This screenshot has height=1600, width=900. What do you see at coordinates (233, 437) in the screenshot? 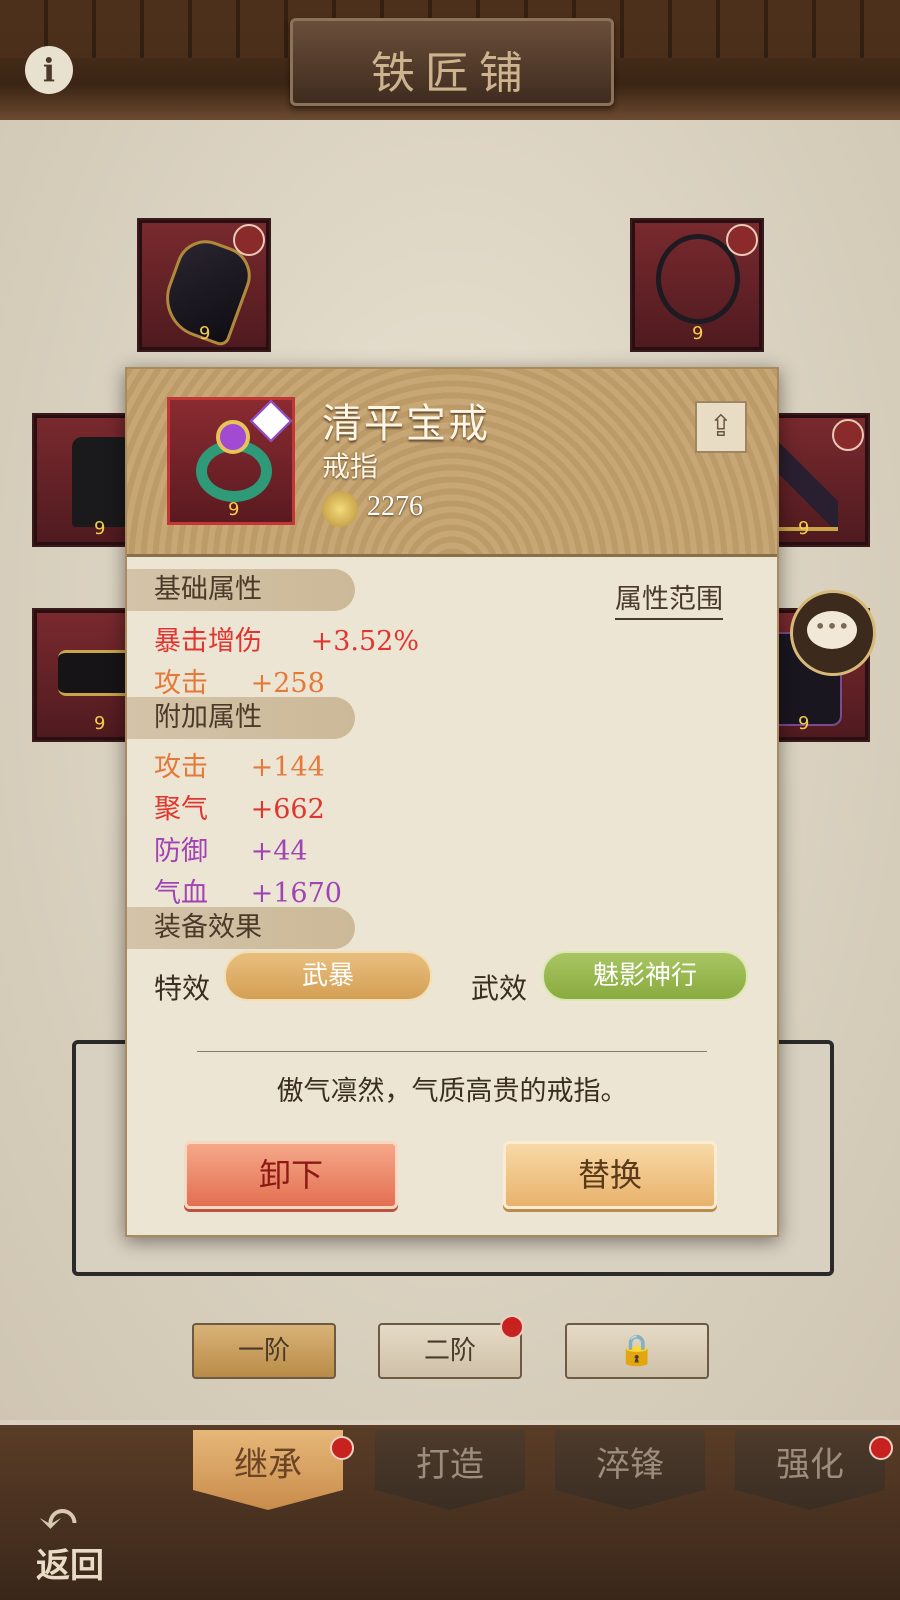
I see `jewel-icon` at bounding box center [233, 437].